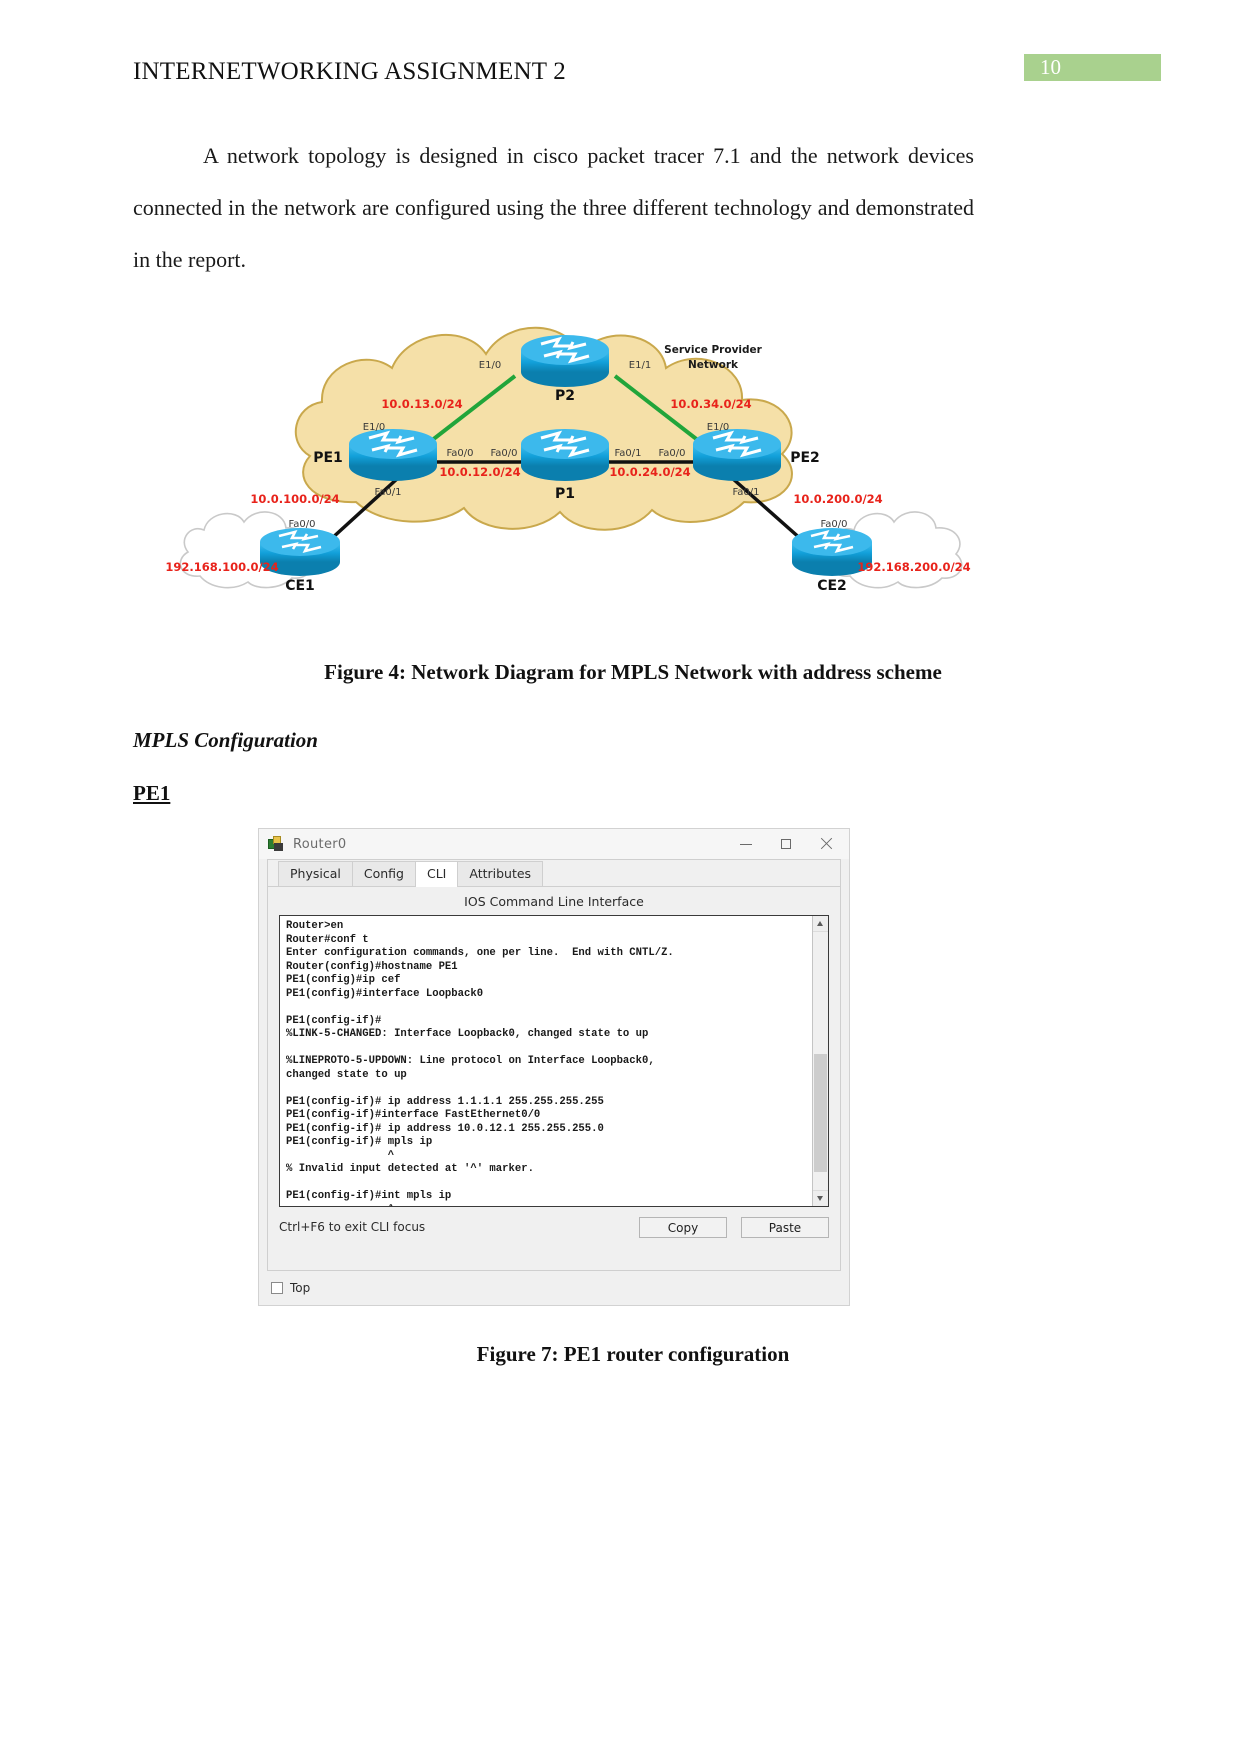 The height and width of the screenshot is (1754, 1241). What do you see at coordinates (554, 873) in the screenshot?
I see `device-tabs: Physical Config CLI Attributes` at bounding box center [554, 873].